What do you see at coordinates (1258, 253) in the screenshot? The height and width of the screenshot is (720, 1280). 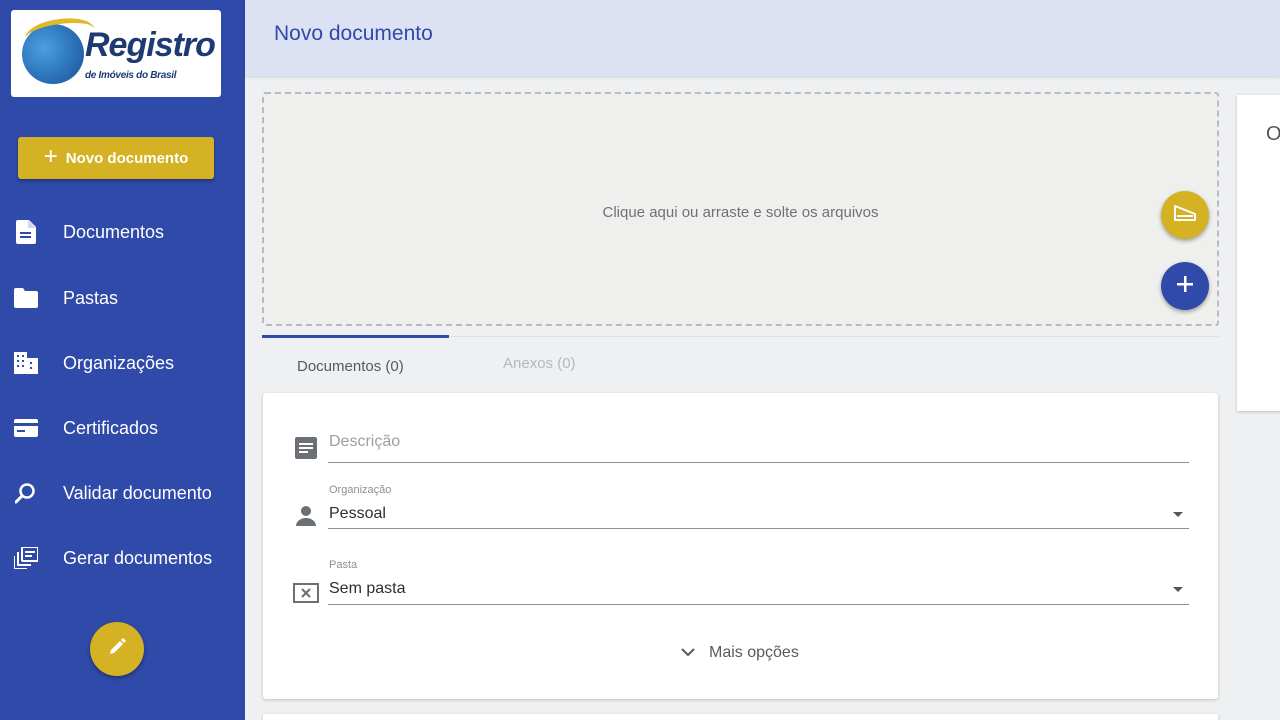 I see `side-panel: O` at bounding box center [1258, 253].